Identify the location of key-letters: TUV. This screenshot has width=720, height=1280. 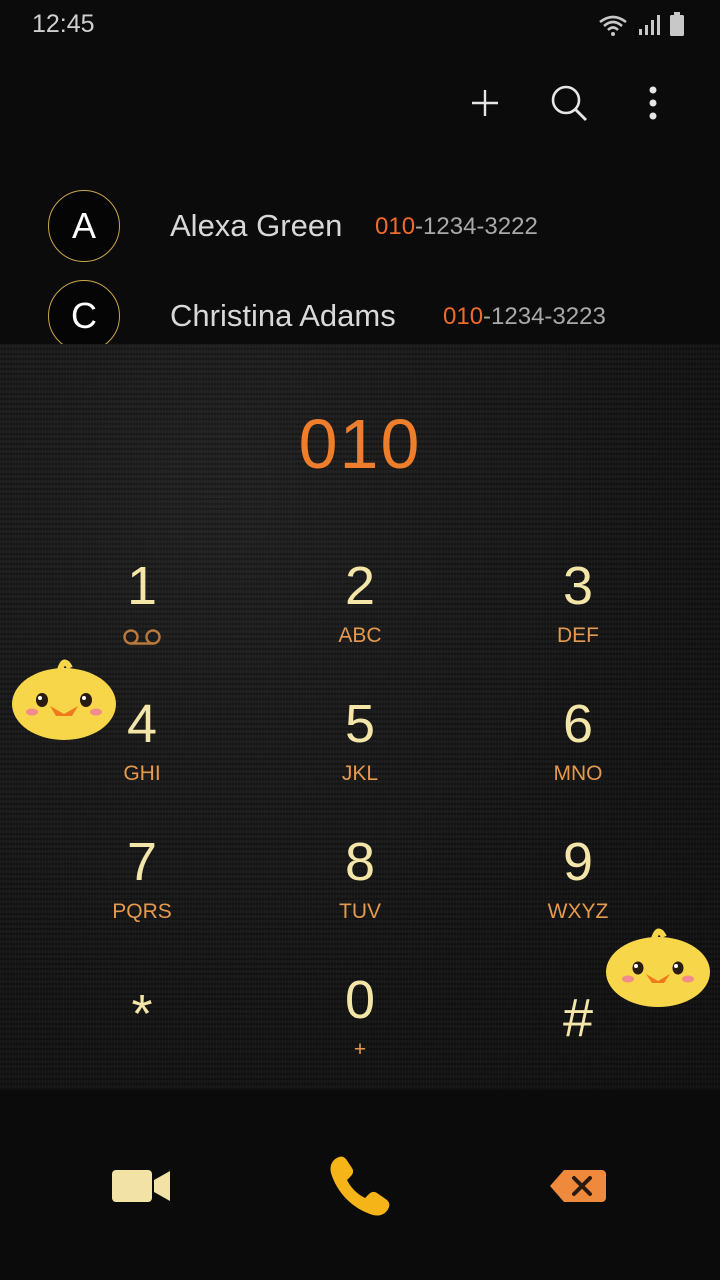
(360, 911).